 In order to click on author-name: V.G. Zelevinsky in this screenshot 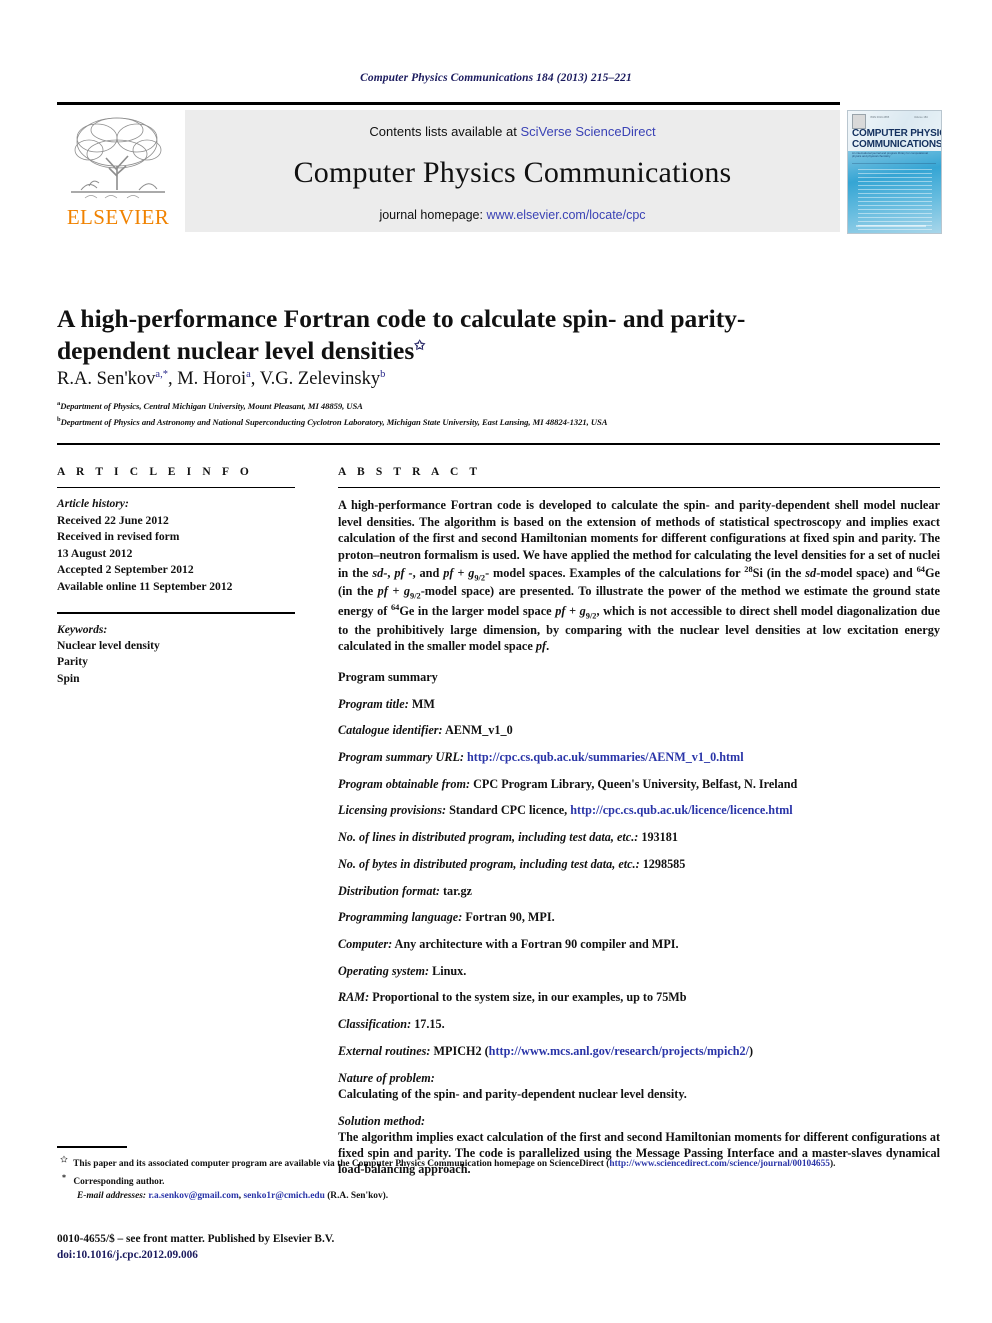, I will do `click(320, 379)`.